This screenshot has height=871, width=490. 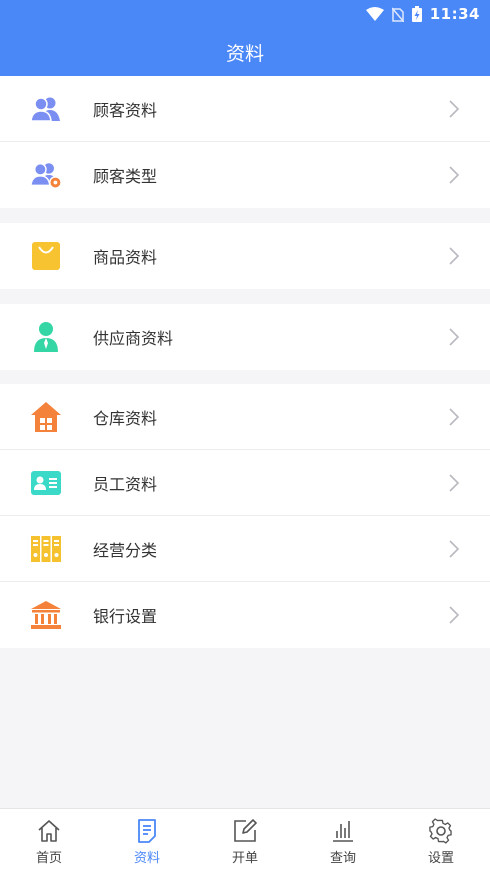 I want to click on battery-charging-icon, so click(x=416, y=14).